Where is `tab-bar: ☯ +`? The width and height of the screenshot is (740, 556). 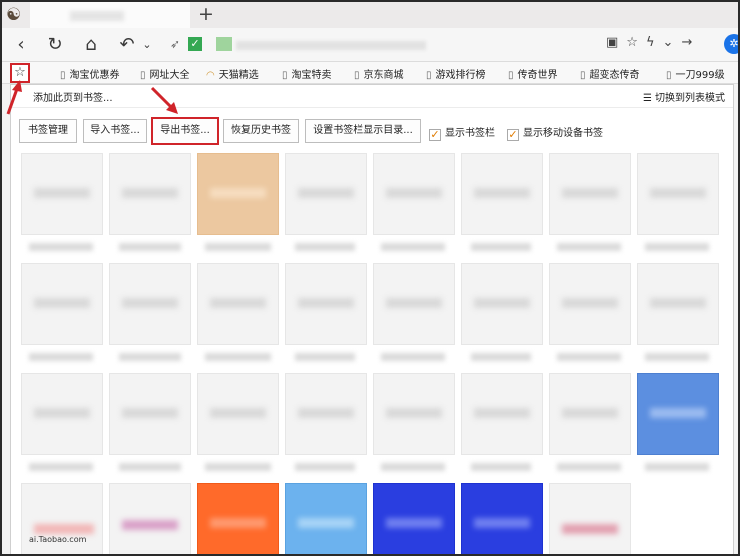
tab-bar: ☯ + is located at coordinates (370, 15).